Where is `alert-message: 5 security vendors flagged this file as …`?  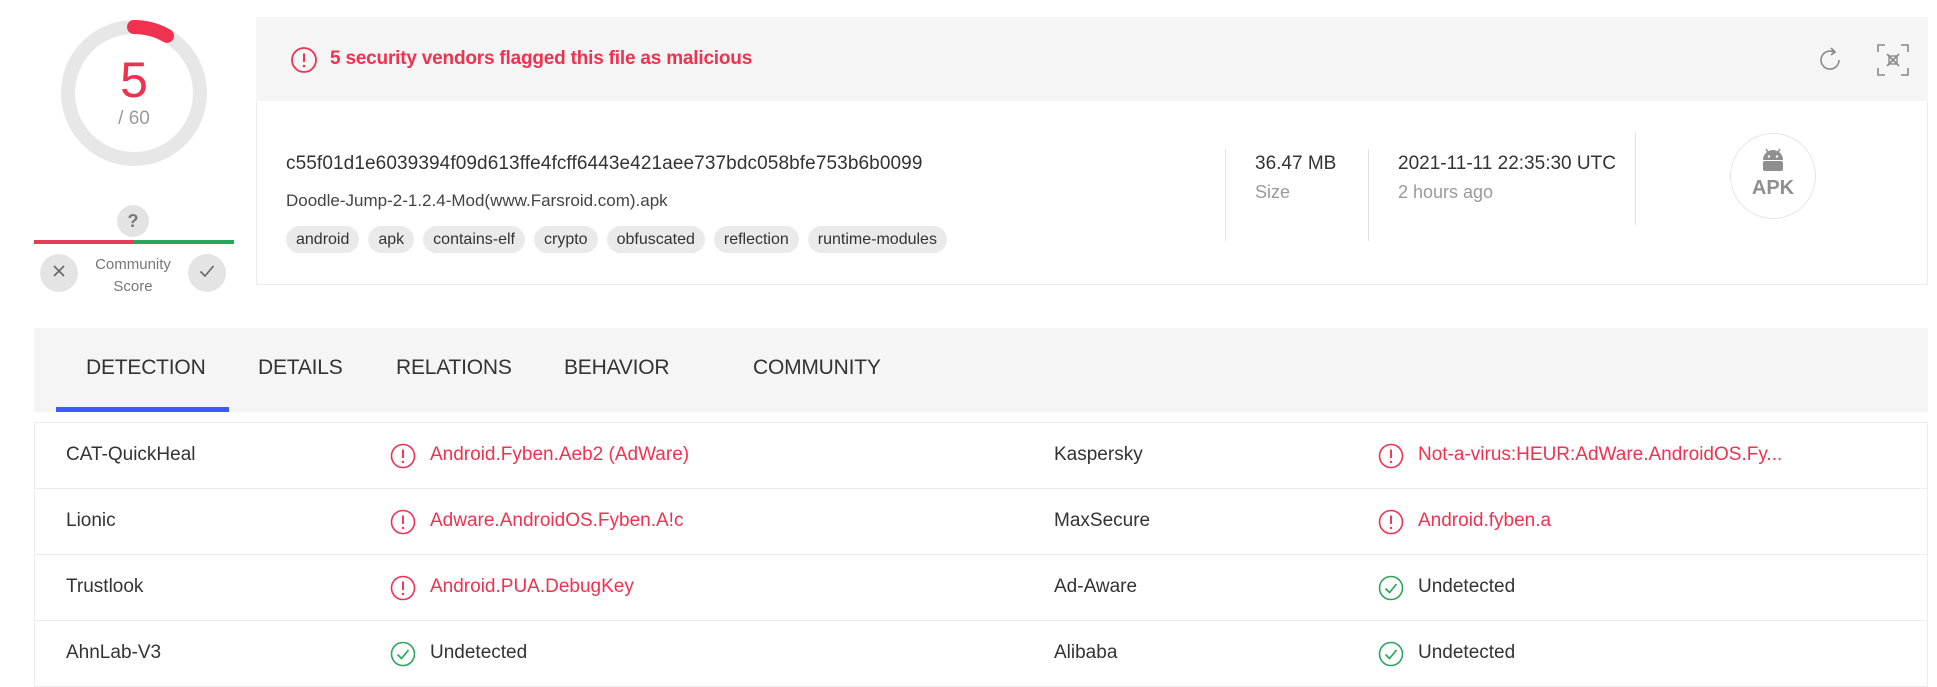 alert-message: 5 security vendors flagged this file as … is located at coordinates (541, 58).